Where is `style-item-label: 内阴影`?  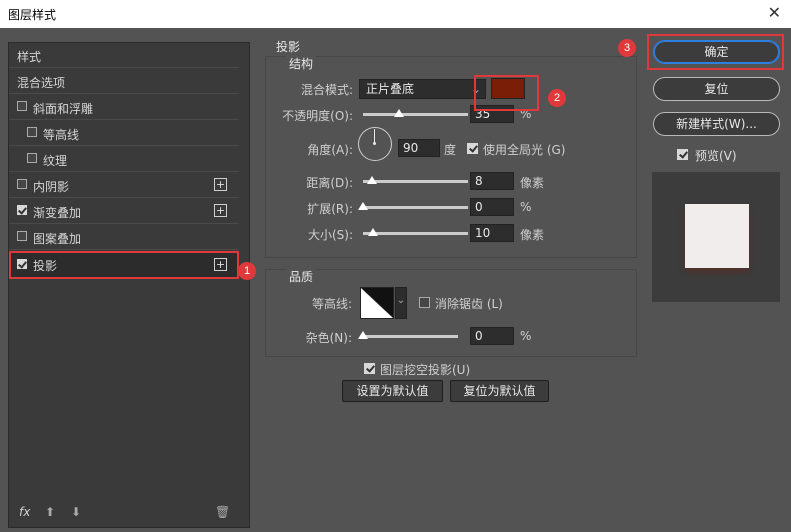 style-item-label: 内阴影 is located at coordinates (51, 187).